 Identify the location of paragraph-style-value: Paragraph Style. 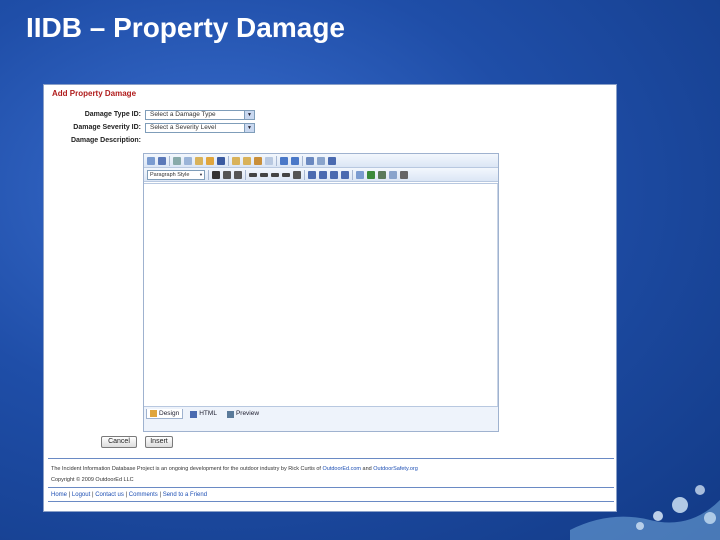
(170, 174).